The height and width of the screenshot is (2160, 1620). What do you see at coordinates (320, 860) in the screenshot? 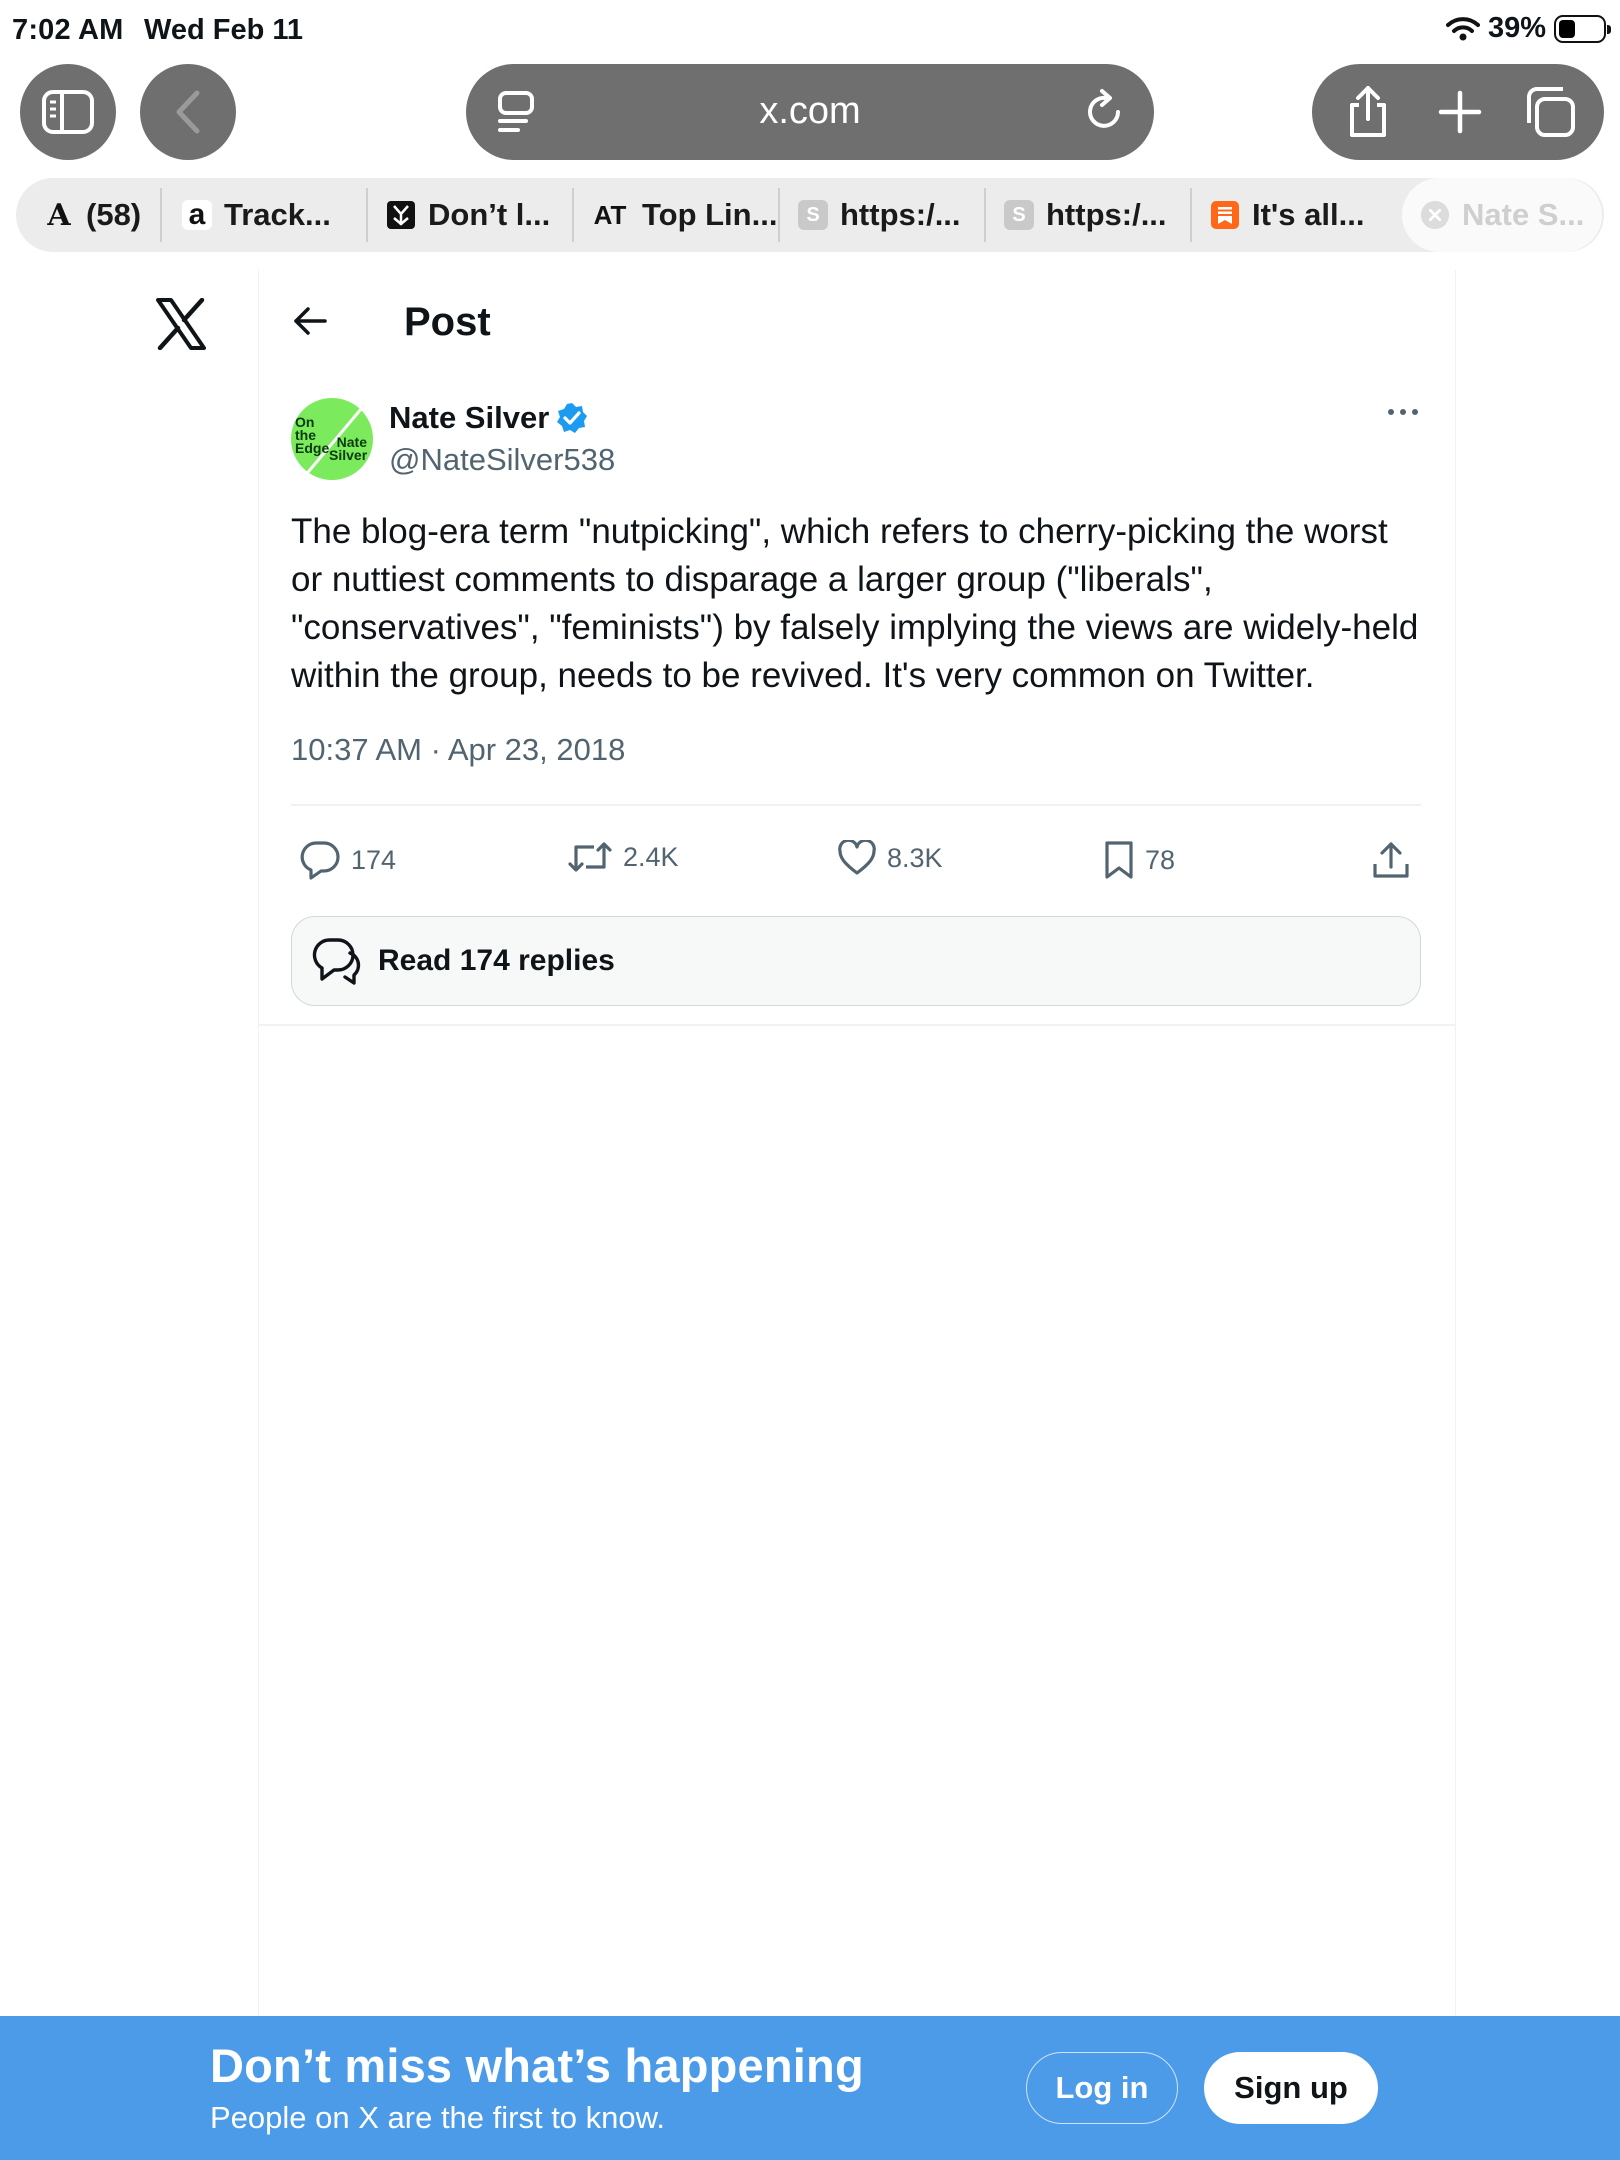
I see `reply-icon` at bounding box center [320, 860].